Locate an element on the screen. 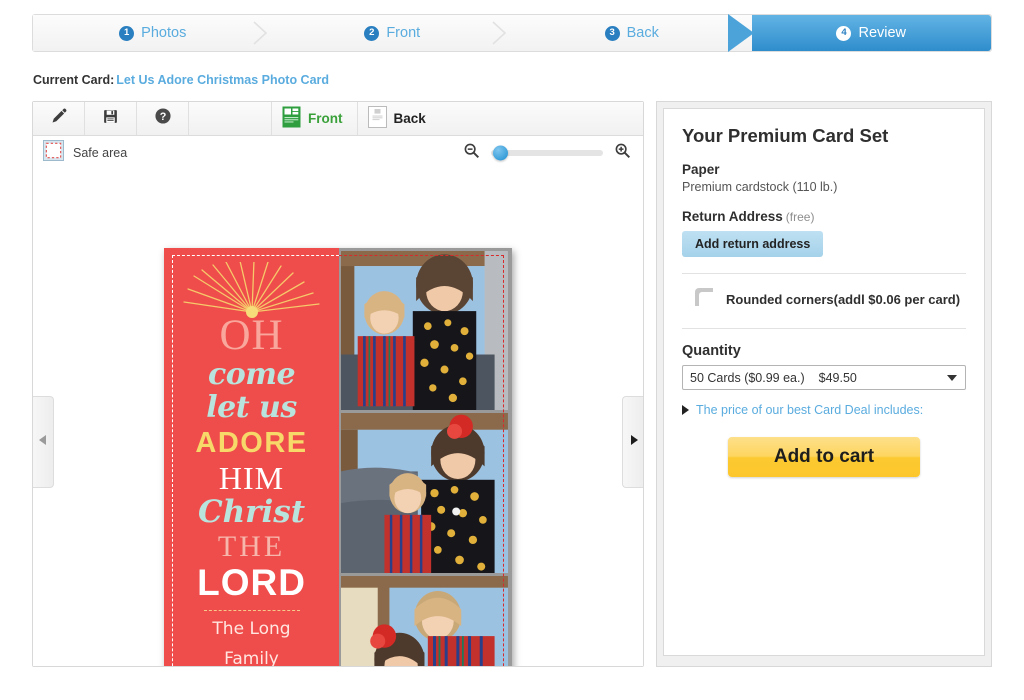 This screenshot has height=700, width=1024. verse-line-christ: Christ is located at coordinates (251, 512).